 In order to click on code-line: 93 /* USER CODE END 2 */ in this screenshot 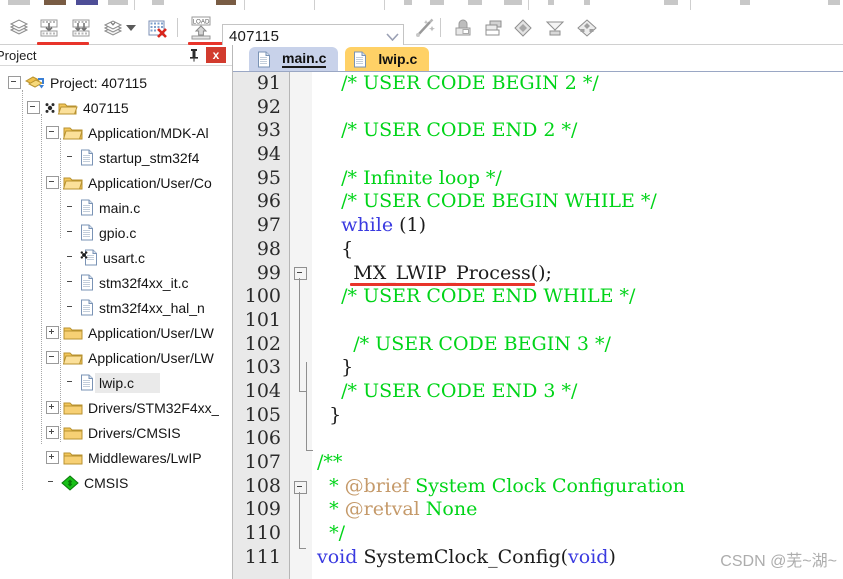, I will do `click(538, 131)`.